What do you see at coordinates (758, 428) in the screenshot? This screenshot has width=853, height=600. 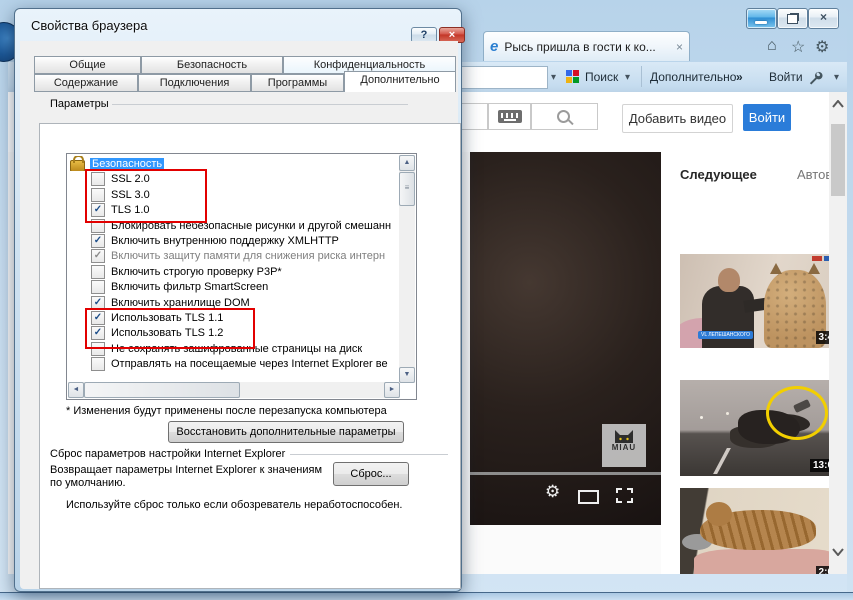 I see `video-thumbnail-dashcam: 13:0` at bounding box center [758, 428].